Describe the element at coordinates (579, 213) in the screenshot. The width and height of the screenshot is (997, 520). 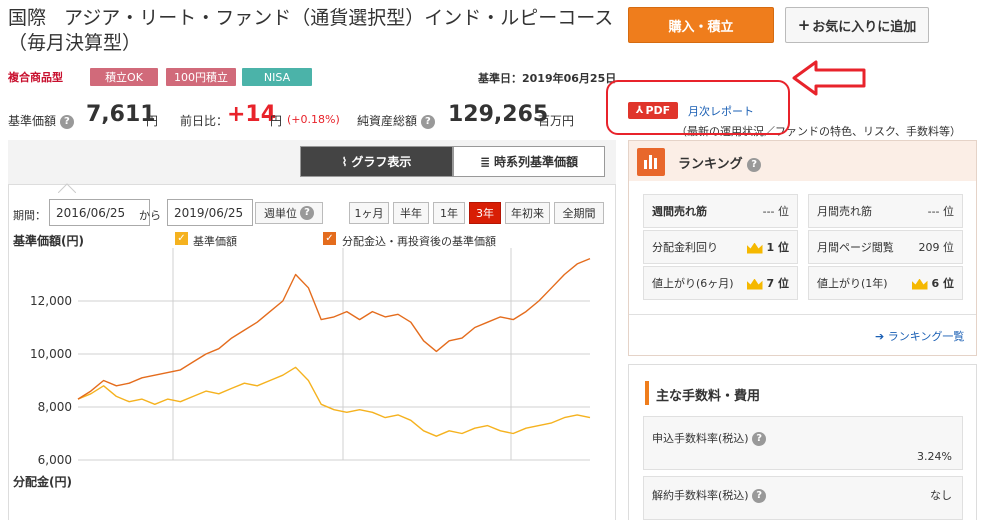
I see `period-button-all: 全期間` at that location.